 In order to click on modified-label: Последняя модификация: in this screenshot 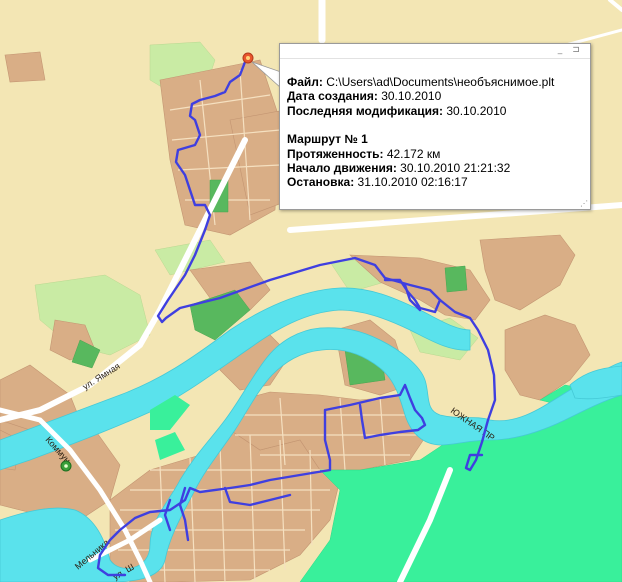, I will do `click(365, 110)`.